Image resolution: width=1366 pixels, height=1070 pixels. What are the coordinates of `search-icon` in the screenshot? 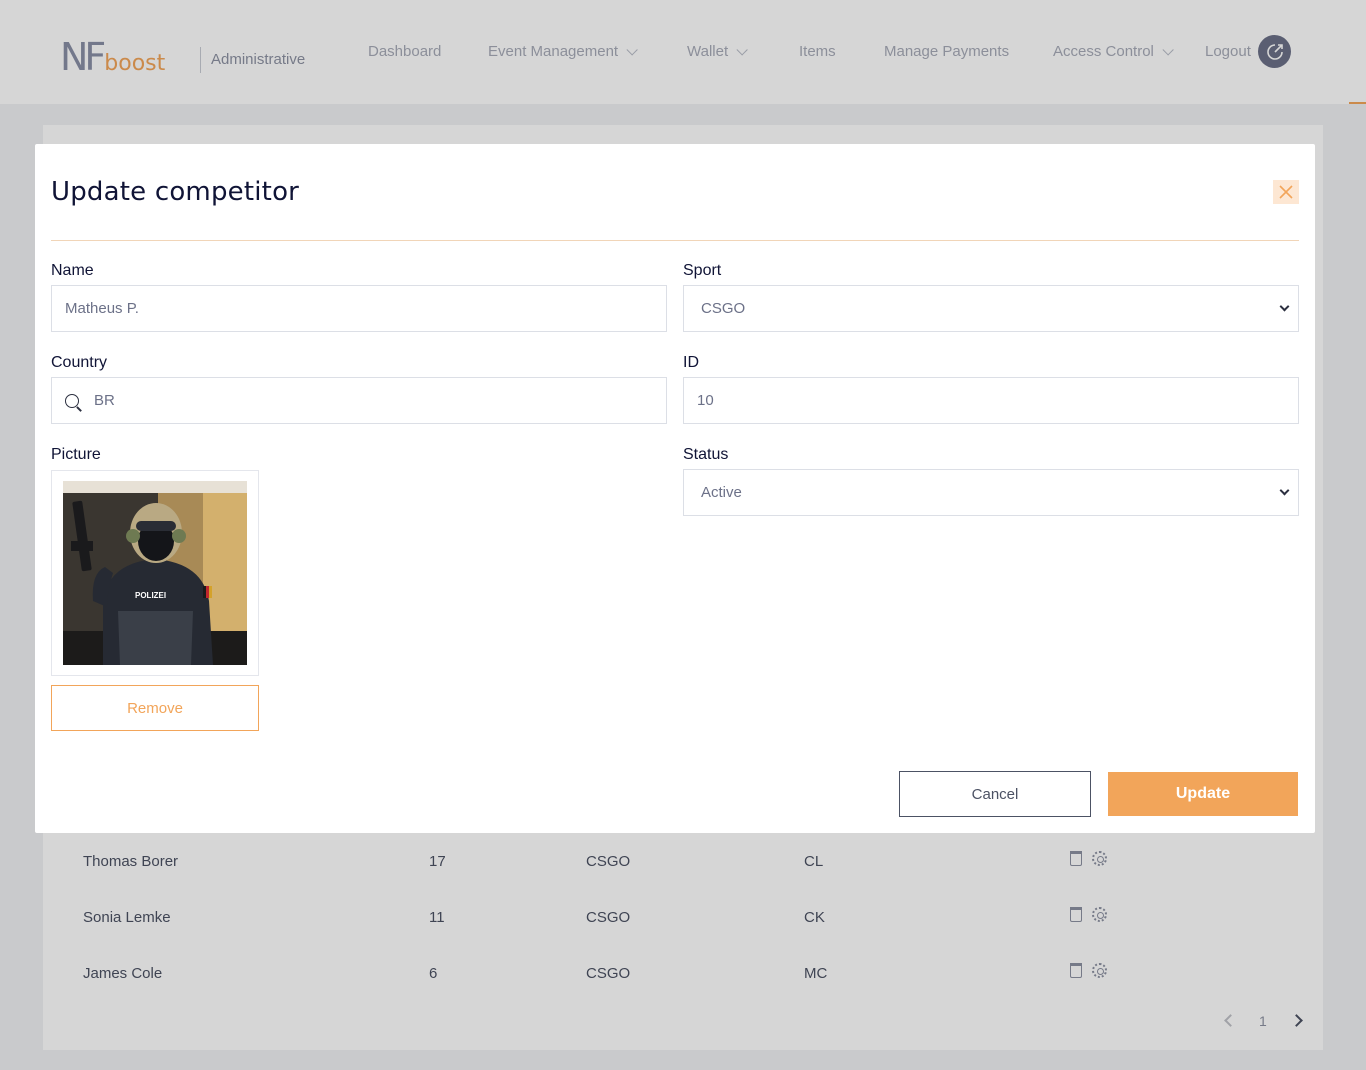 It's located at (72, 400).